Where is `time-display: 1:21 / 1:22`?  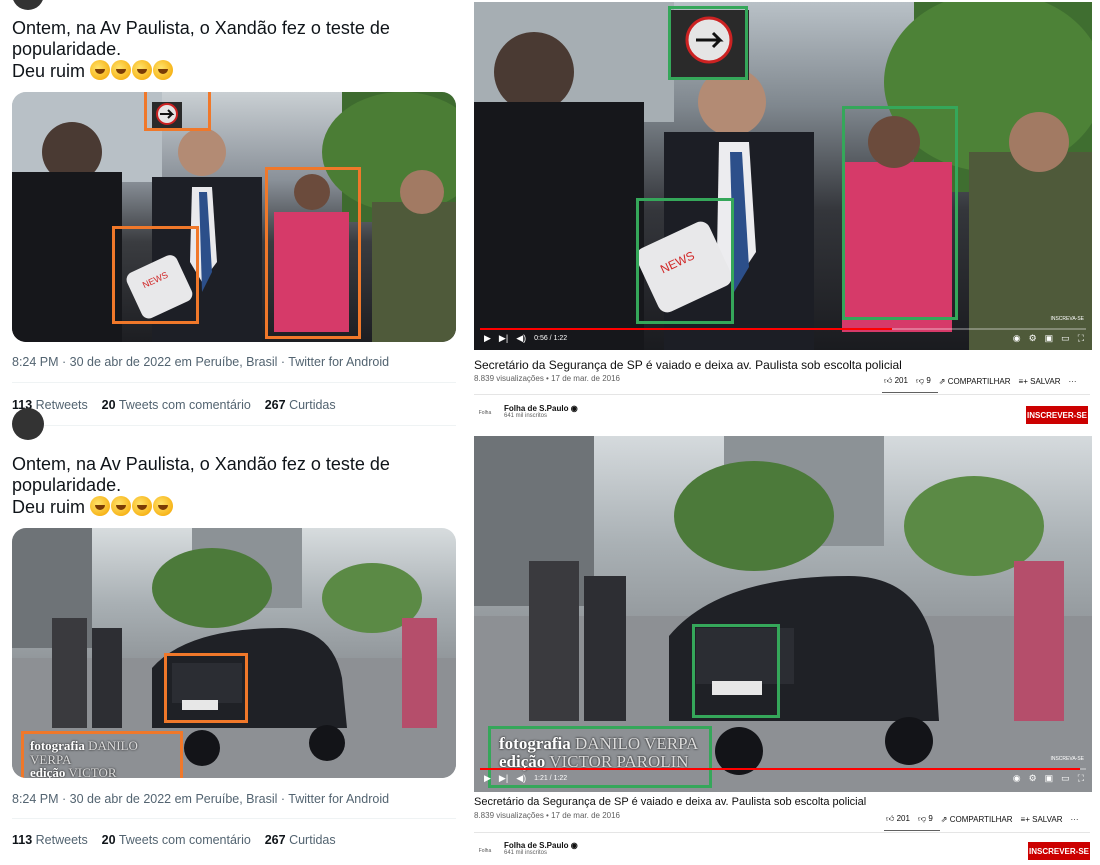 time-display: 1:21 / 1:22 is located at coordinates (551, 778).